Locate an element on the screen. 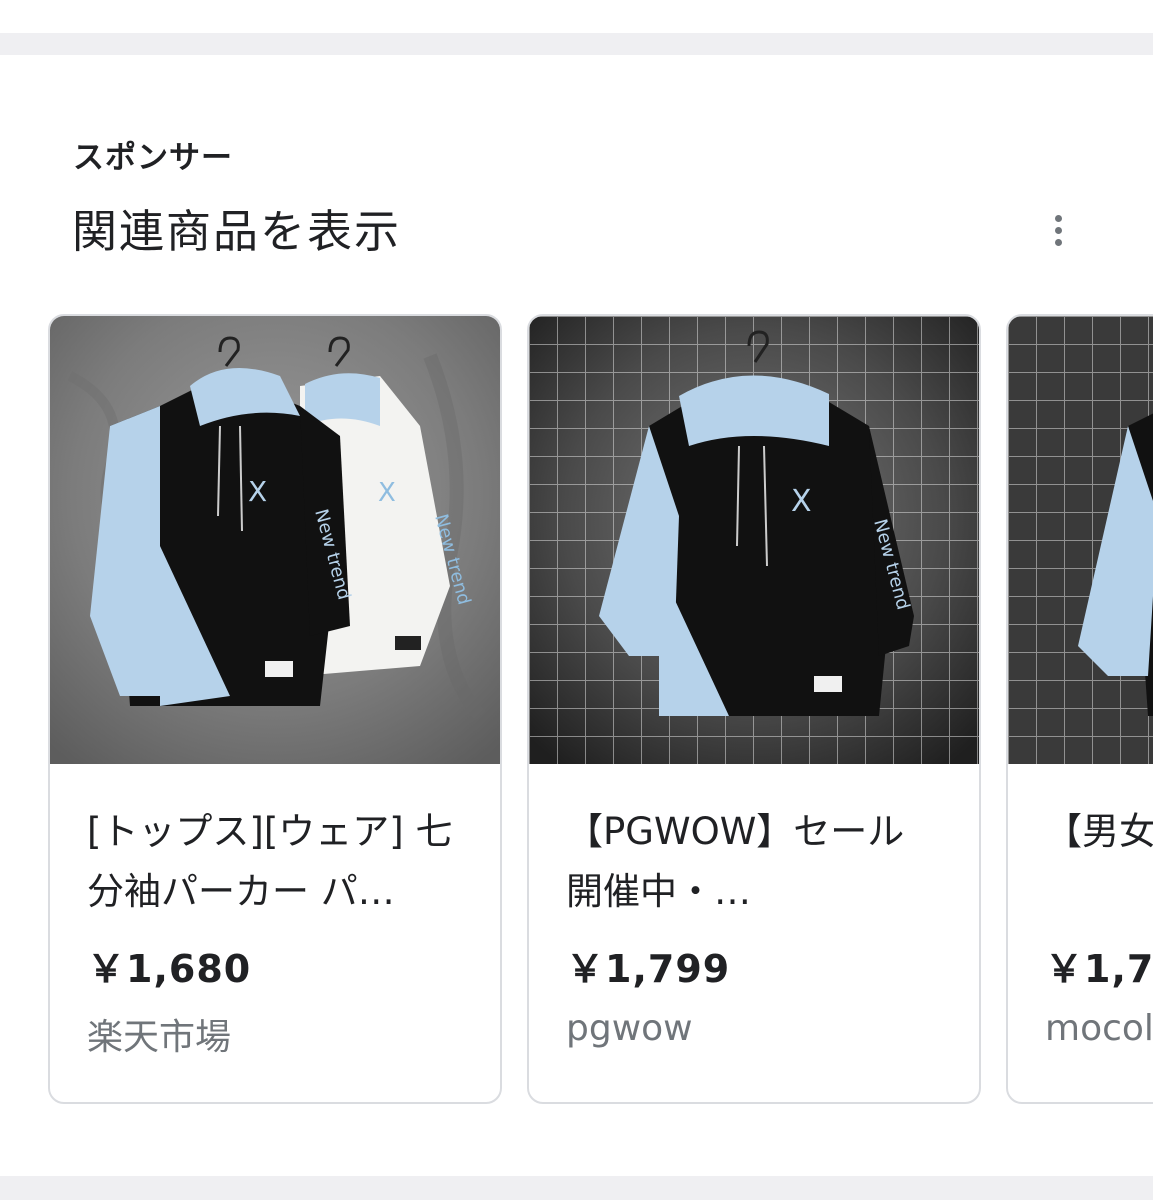  top-band is located at coordinates (576, 16).